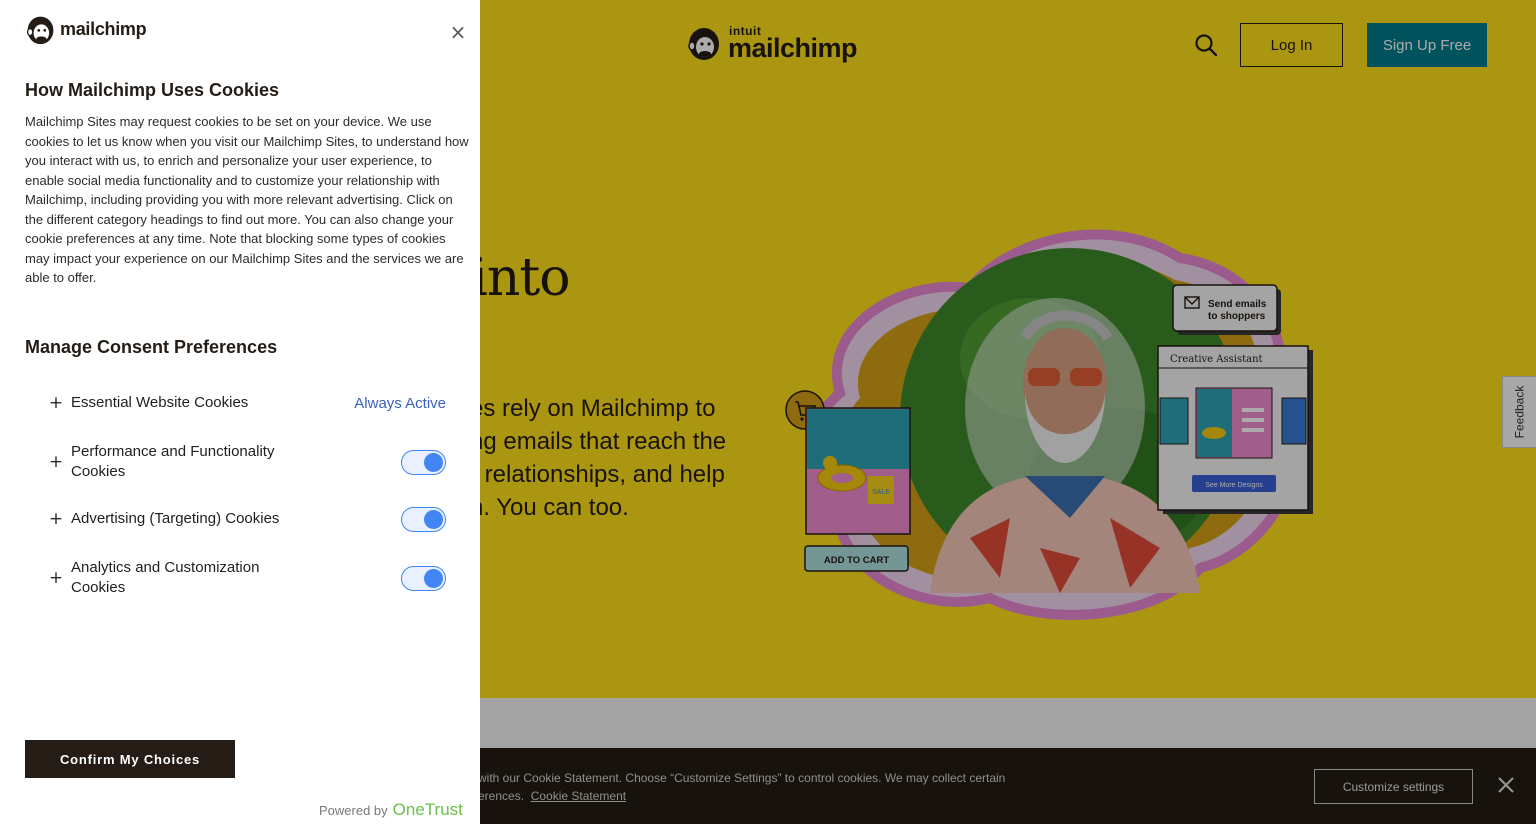 The width and height of the screenshot is (1536, 824). Describe the element at coordinates (400, 403) in the screenshot. I see `always-active-label: Always Active` at that location.